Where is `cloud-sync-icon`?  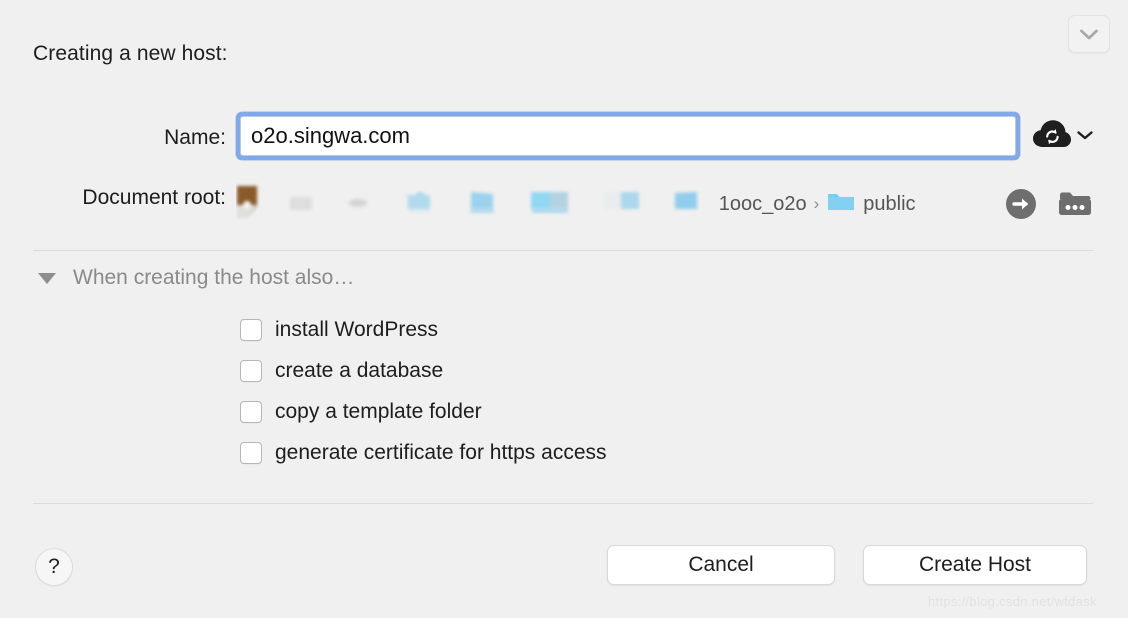 cloud-sync-icon is located at coordinates (1052, 136).